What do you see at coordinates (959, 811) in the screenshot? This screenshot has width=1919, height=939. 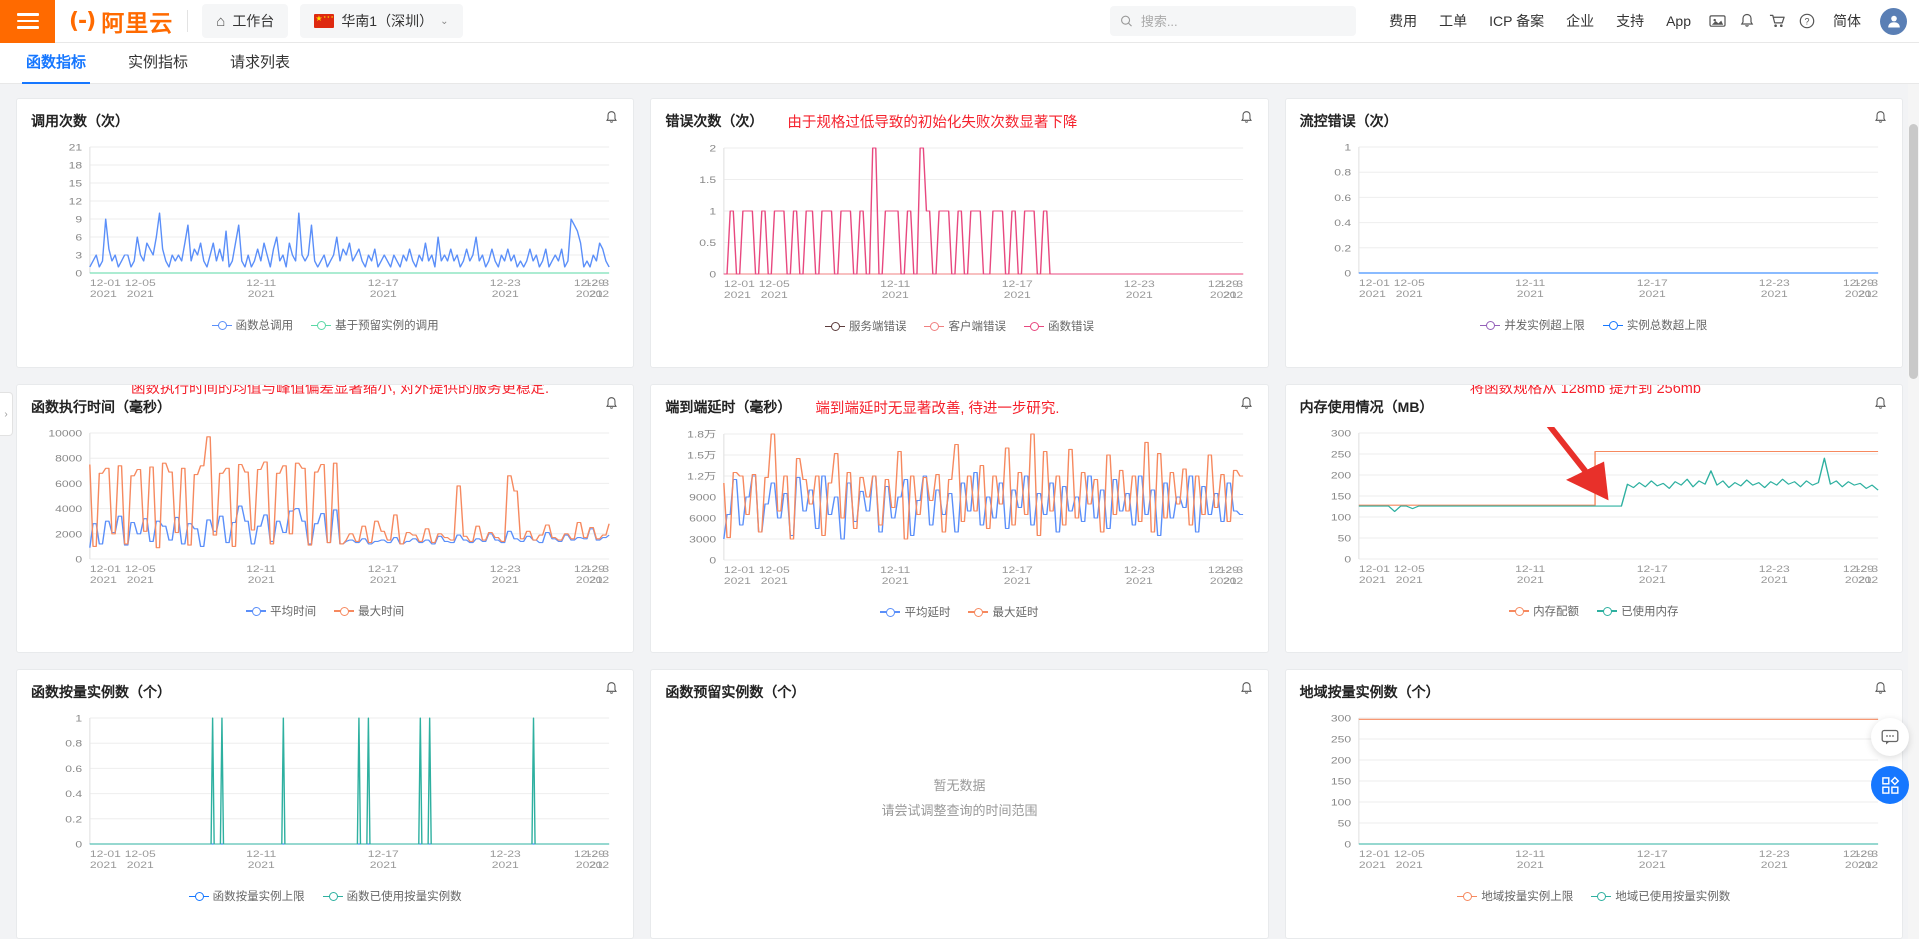 I see `empty-hint: 请尝试调整查询的时间范围` at bounding box center [959, 811].